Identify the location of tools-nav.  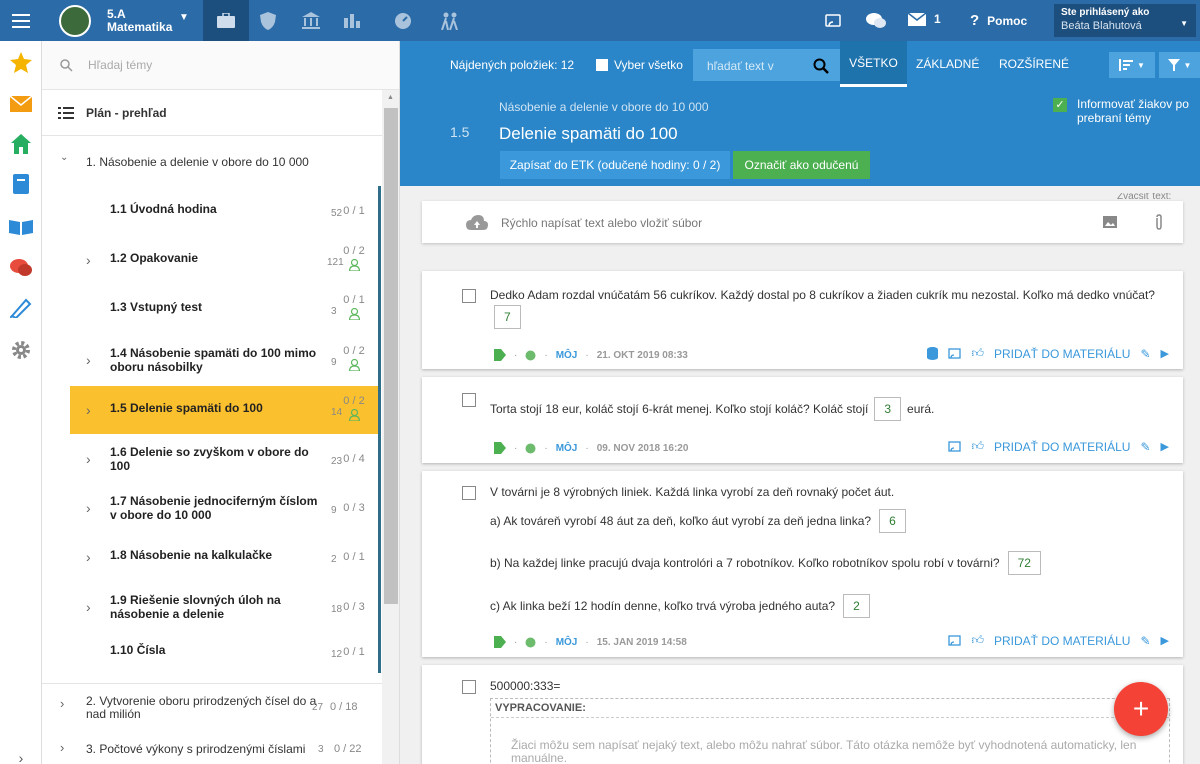
(21, 308).